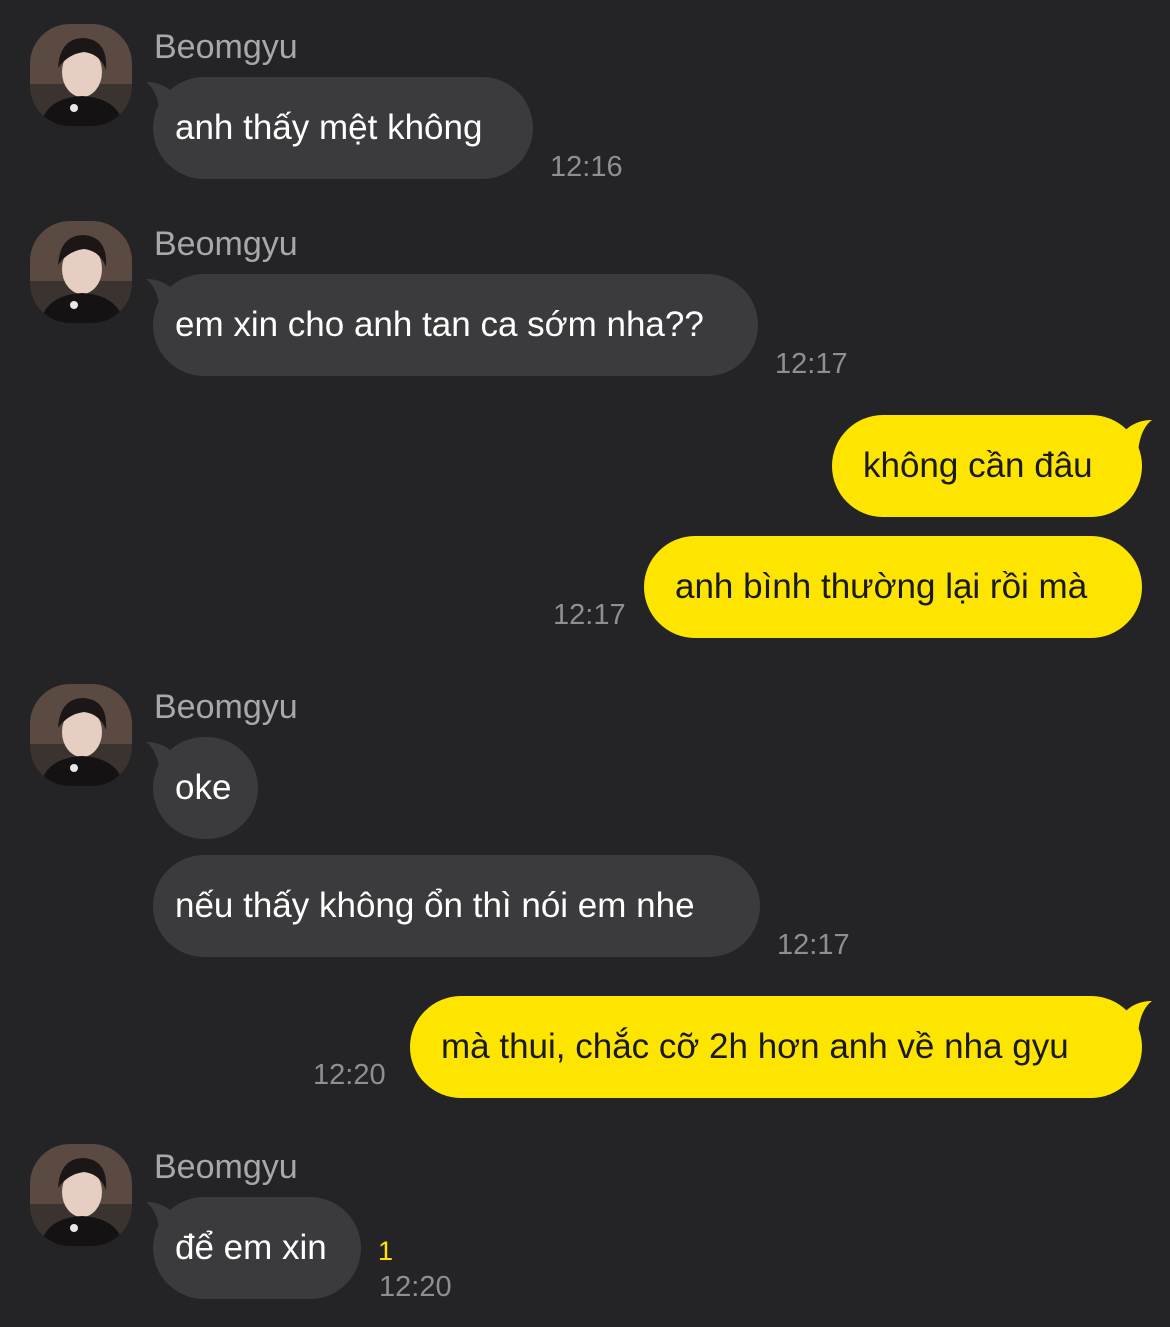  I want to click on message-bubble-outgoing: mà thui, chắc cỡ 2h hơn anh về nha gyu, so click(776, 1047).